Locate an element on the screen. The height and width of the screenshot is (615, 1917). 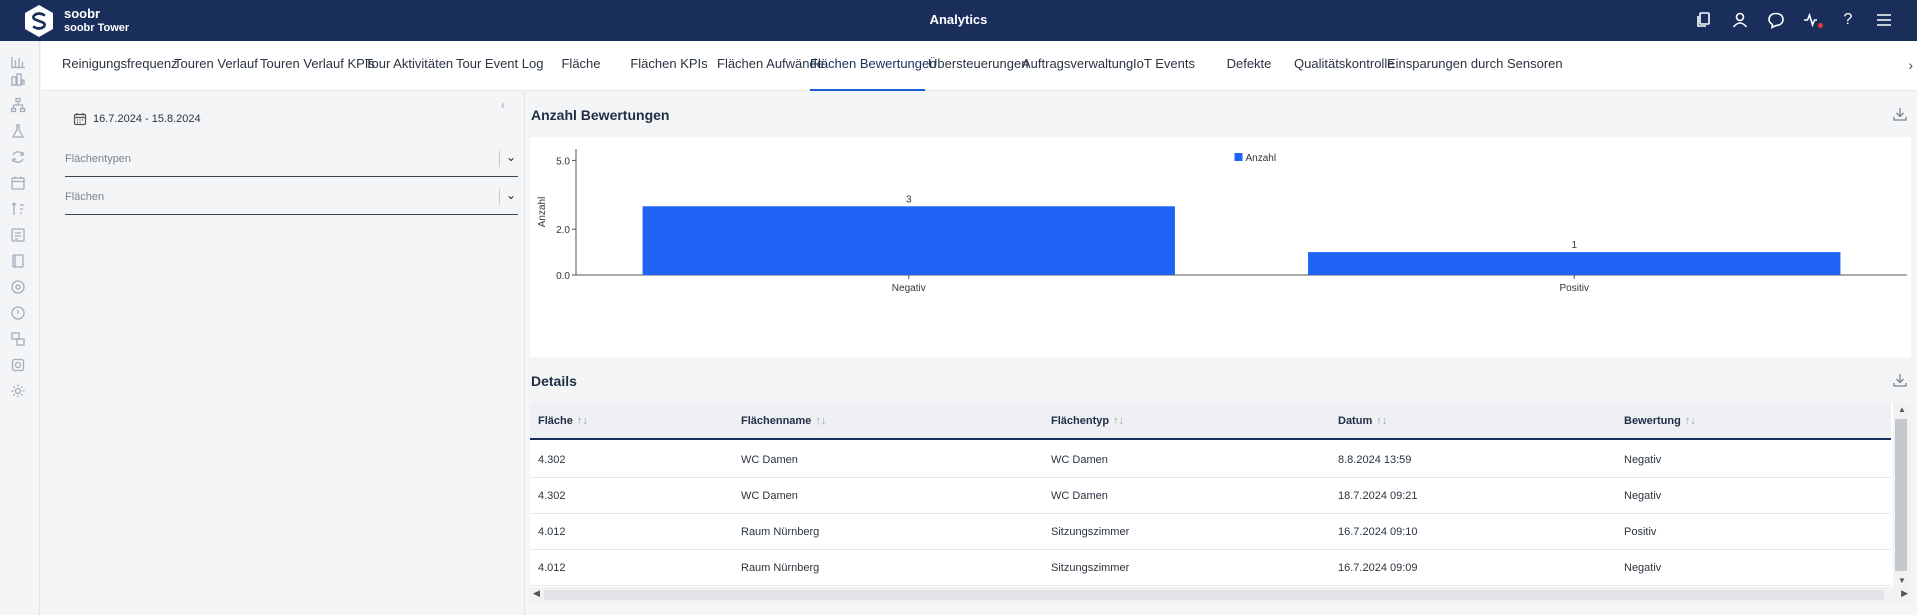
column-header-datum: Datum ↑↓ is located at coordinates (1362, 421).